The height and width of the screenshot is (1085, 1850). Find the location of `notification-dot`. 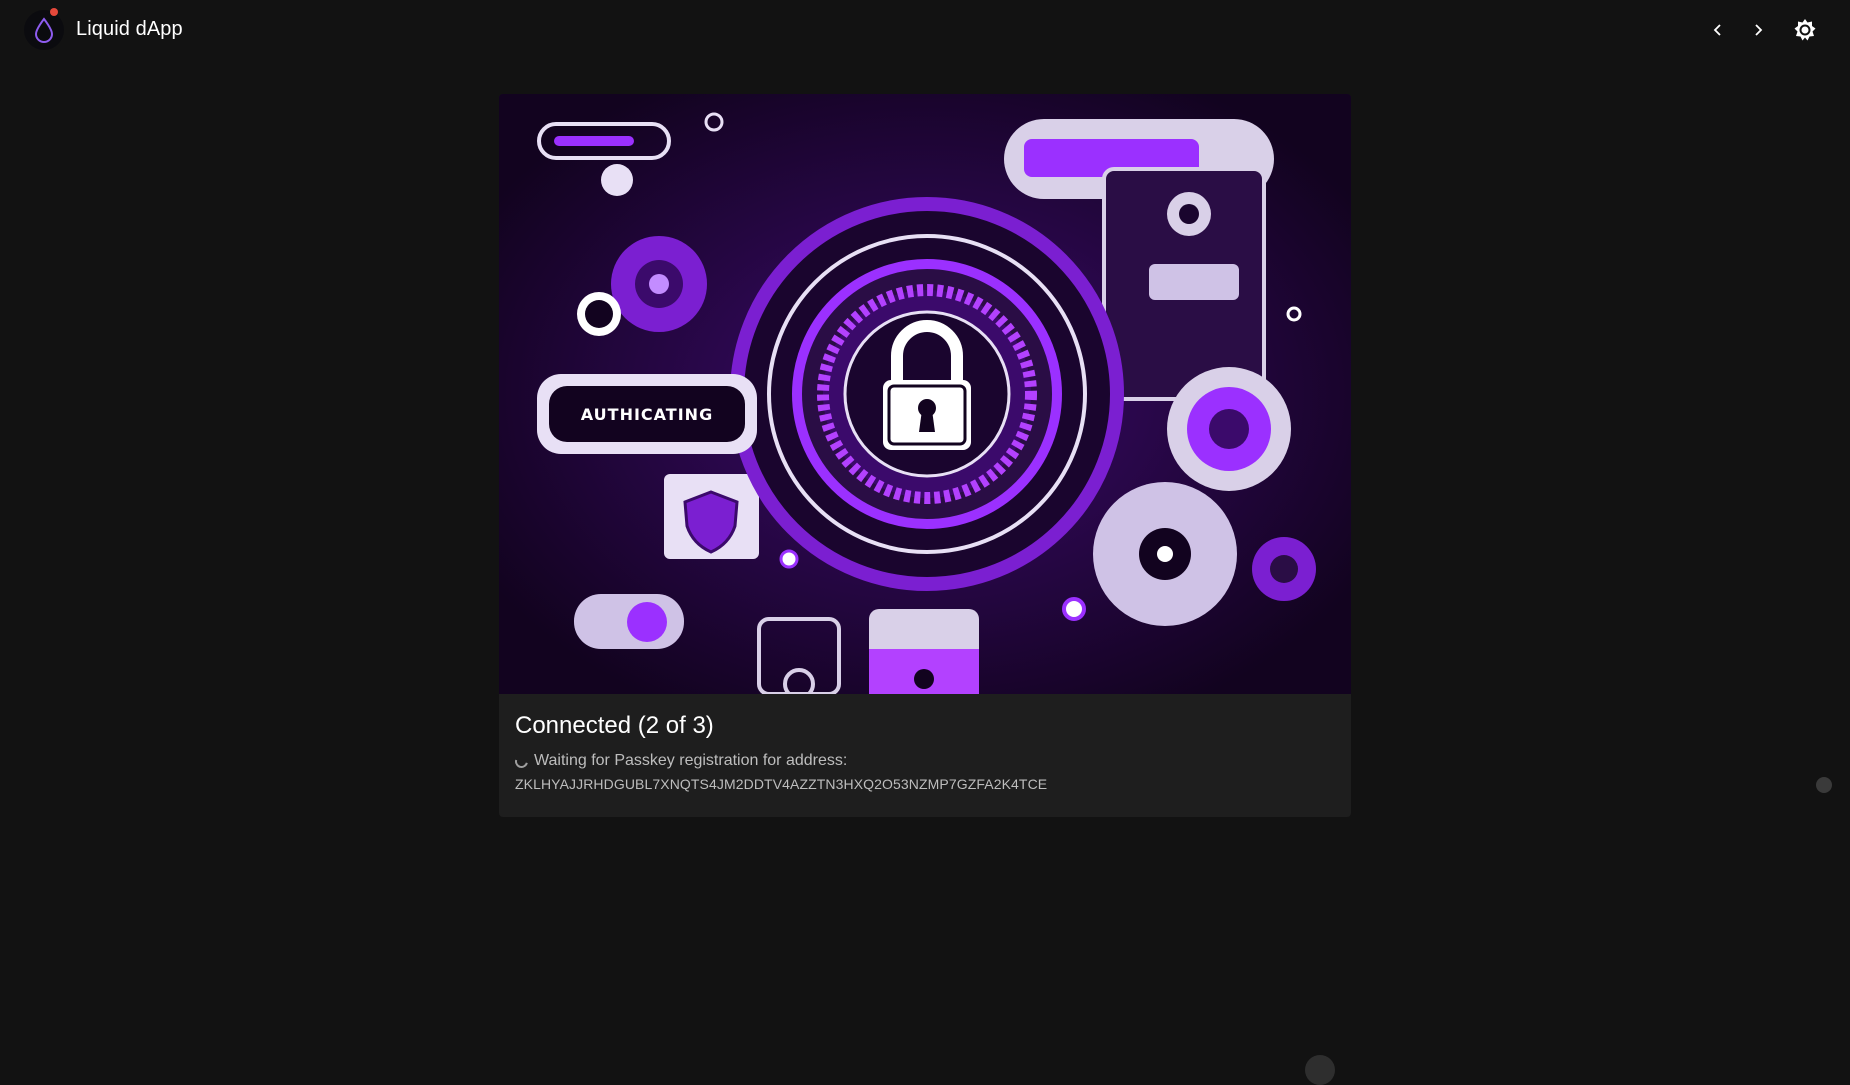

notification-dot is located at coordinates (54, 12).